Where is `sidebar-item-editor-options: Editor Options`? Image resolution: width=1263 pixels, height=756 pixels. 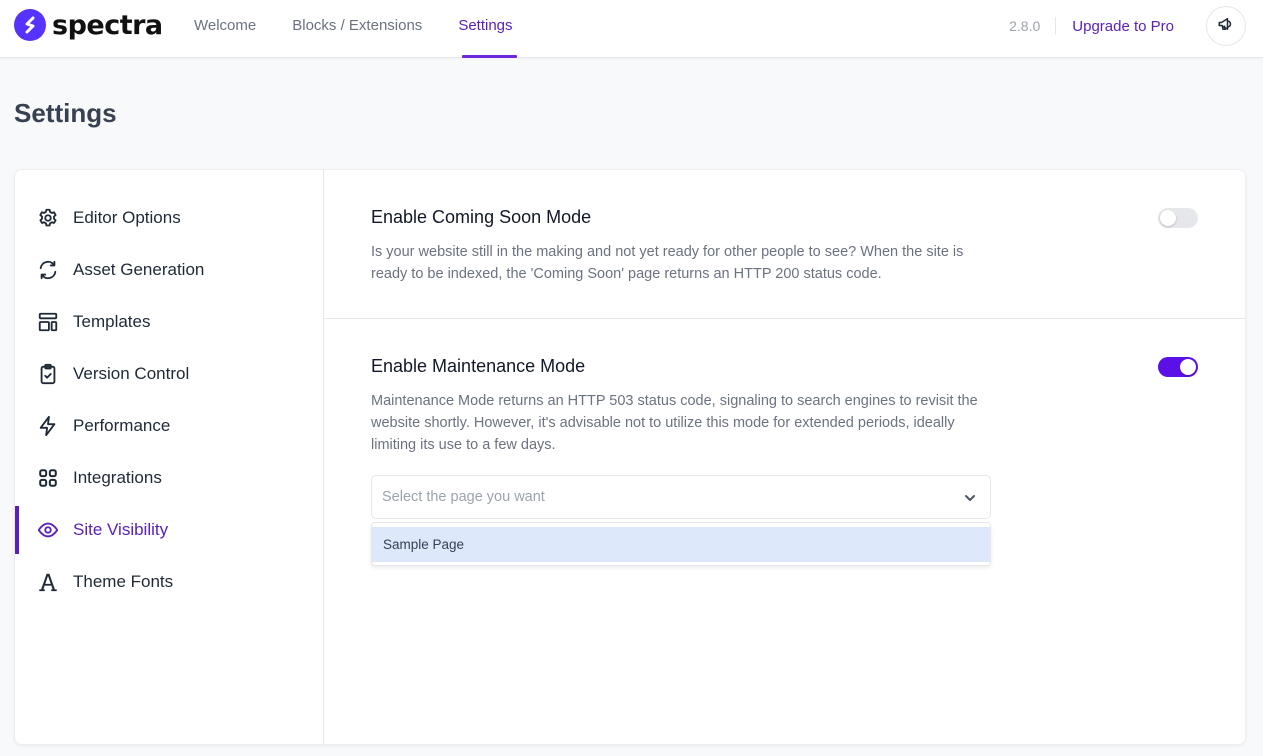 sidebar-item-editor-options: Editor Options is located at coordinates (169, 218).